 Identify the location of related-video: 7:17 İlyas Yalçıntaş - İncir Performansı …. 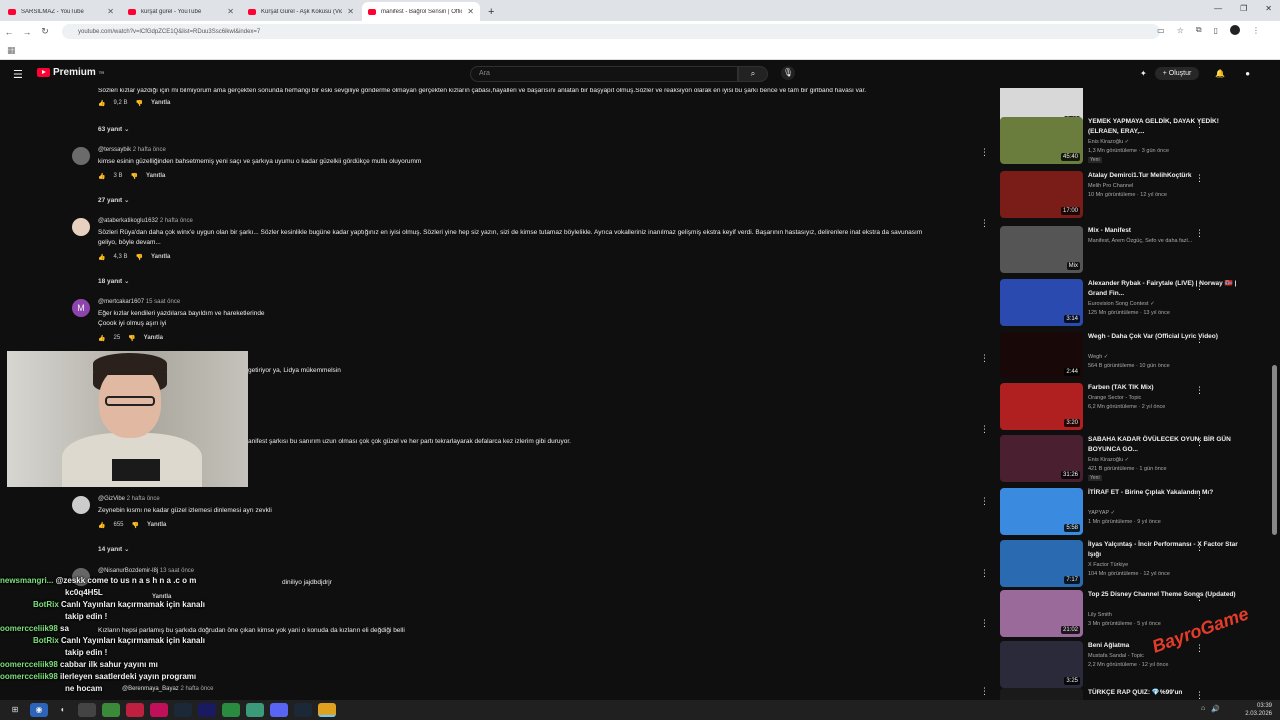
(1132, 565).